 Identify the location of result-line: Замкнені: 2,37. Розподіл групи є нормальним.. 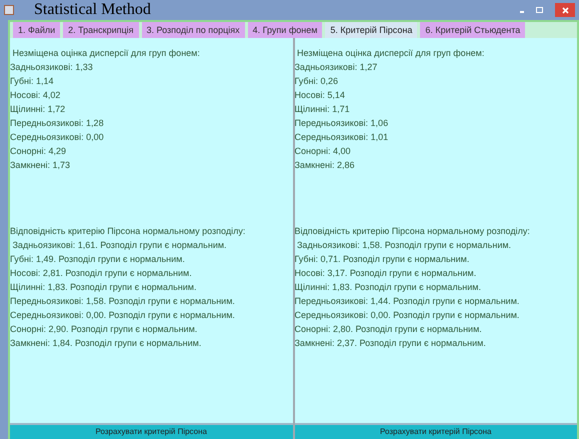
(390, 343).